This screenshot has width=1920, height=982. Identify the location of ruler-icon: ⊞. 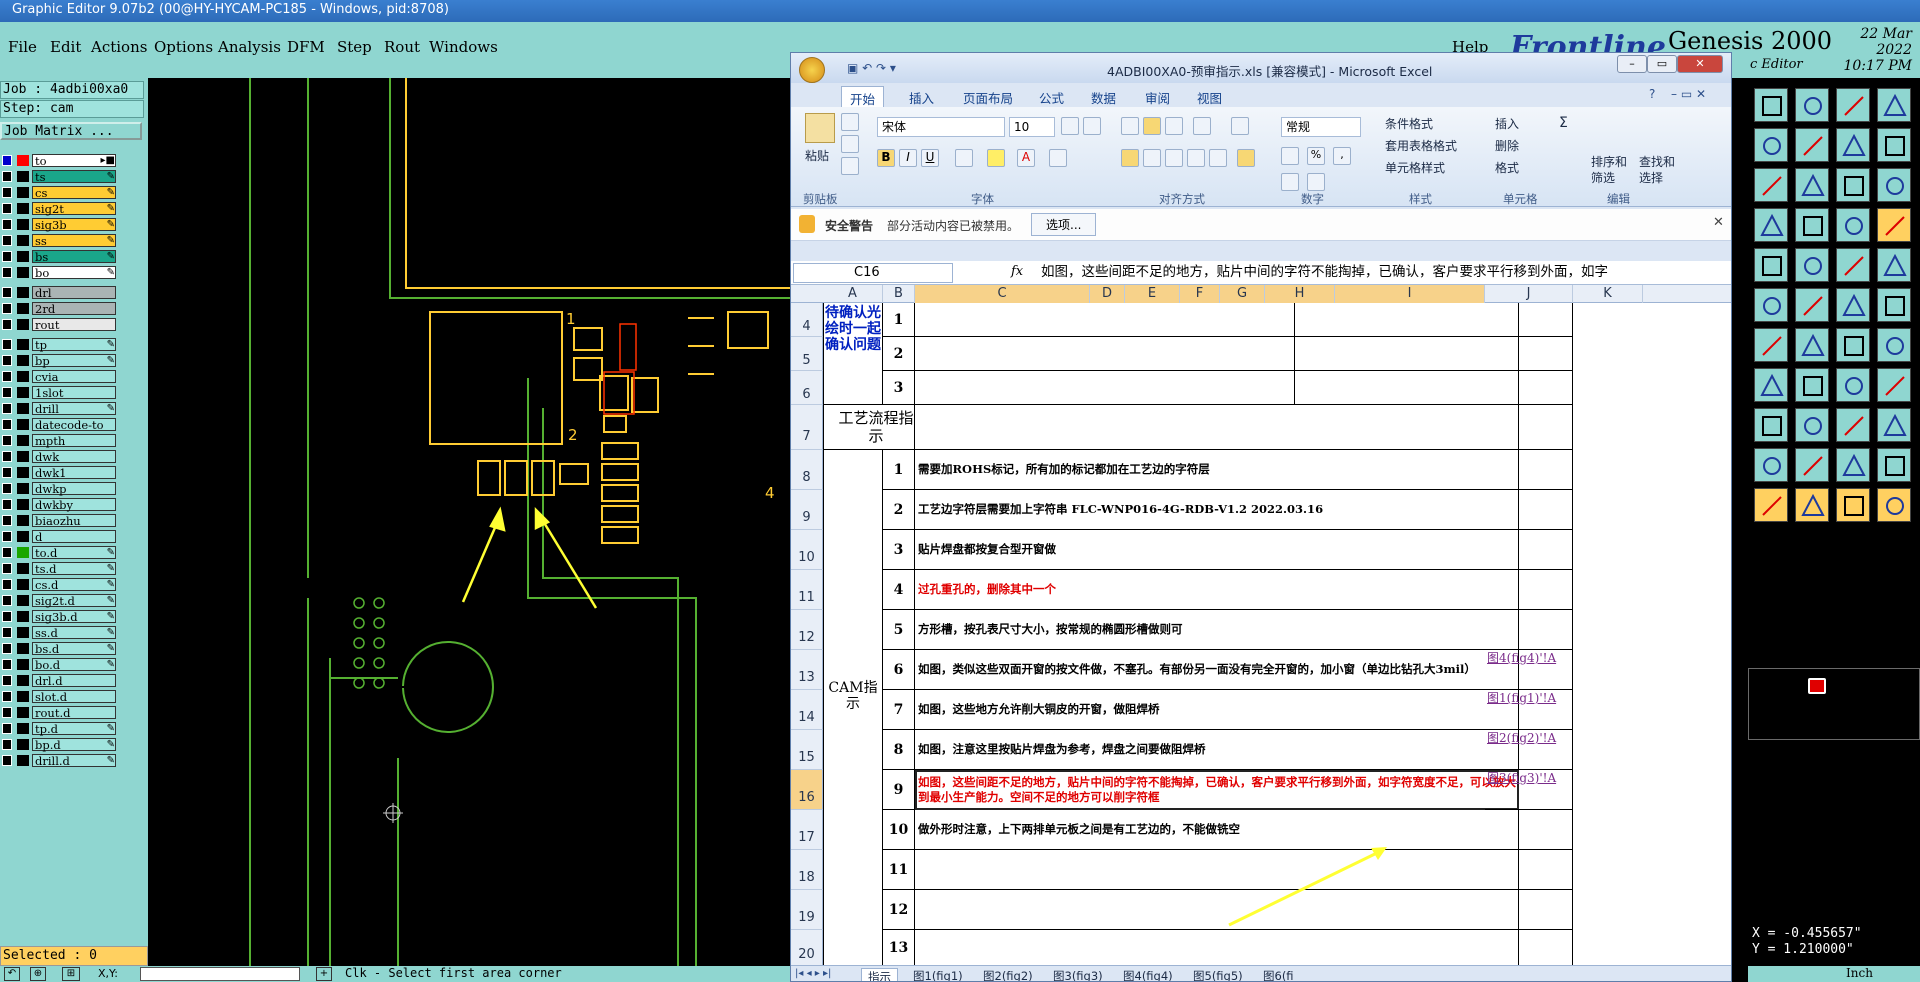
(71, 974).